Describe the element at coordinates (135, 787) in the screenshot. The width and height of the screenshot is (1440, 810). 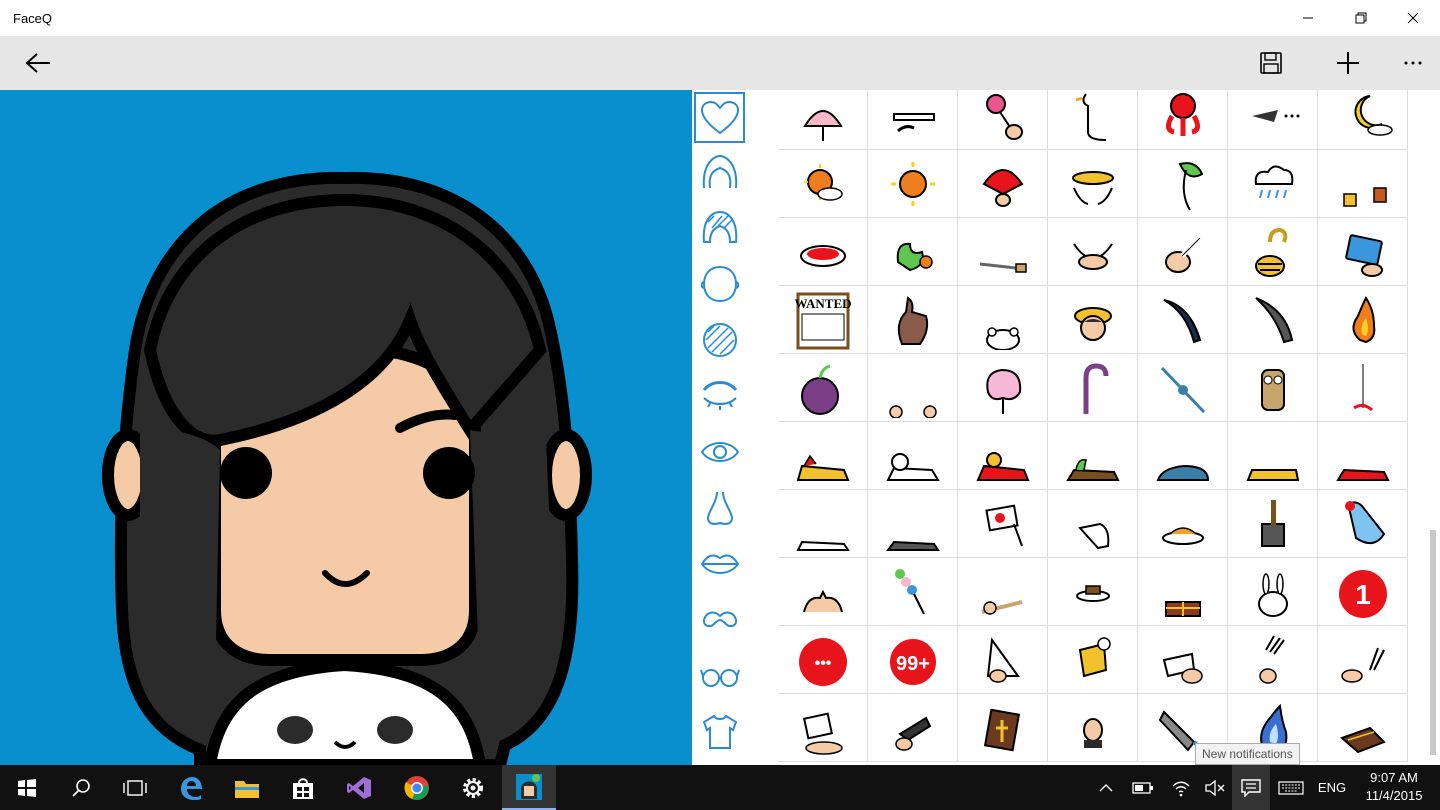
I see `task-view-button` at that location.